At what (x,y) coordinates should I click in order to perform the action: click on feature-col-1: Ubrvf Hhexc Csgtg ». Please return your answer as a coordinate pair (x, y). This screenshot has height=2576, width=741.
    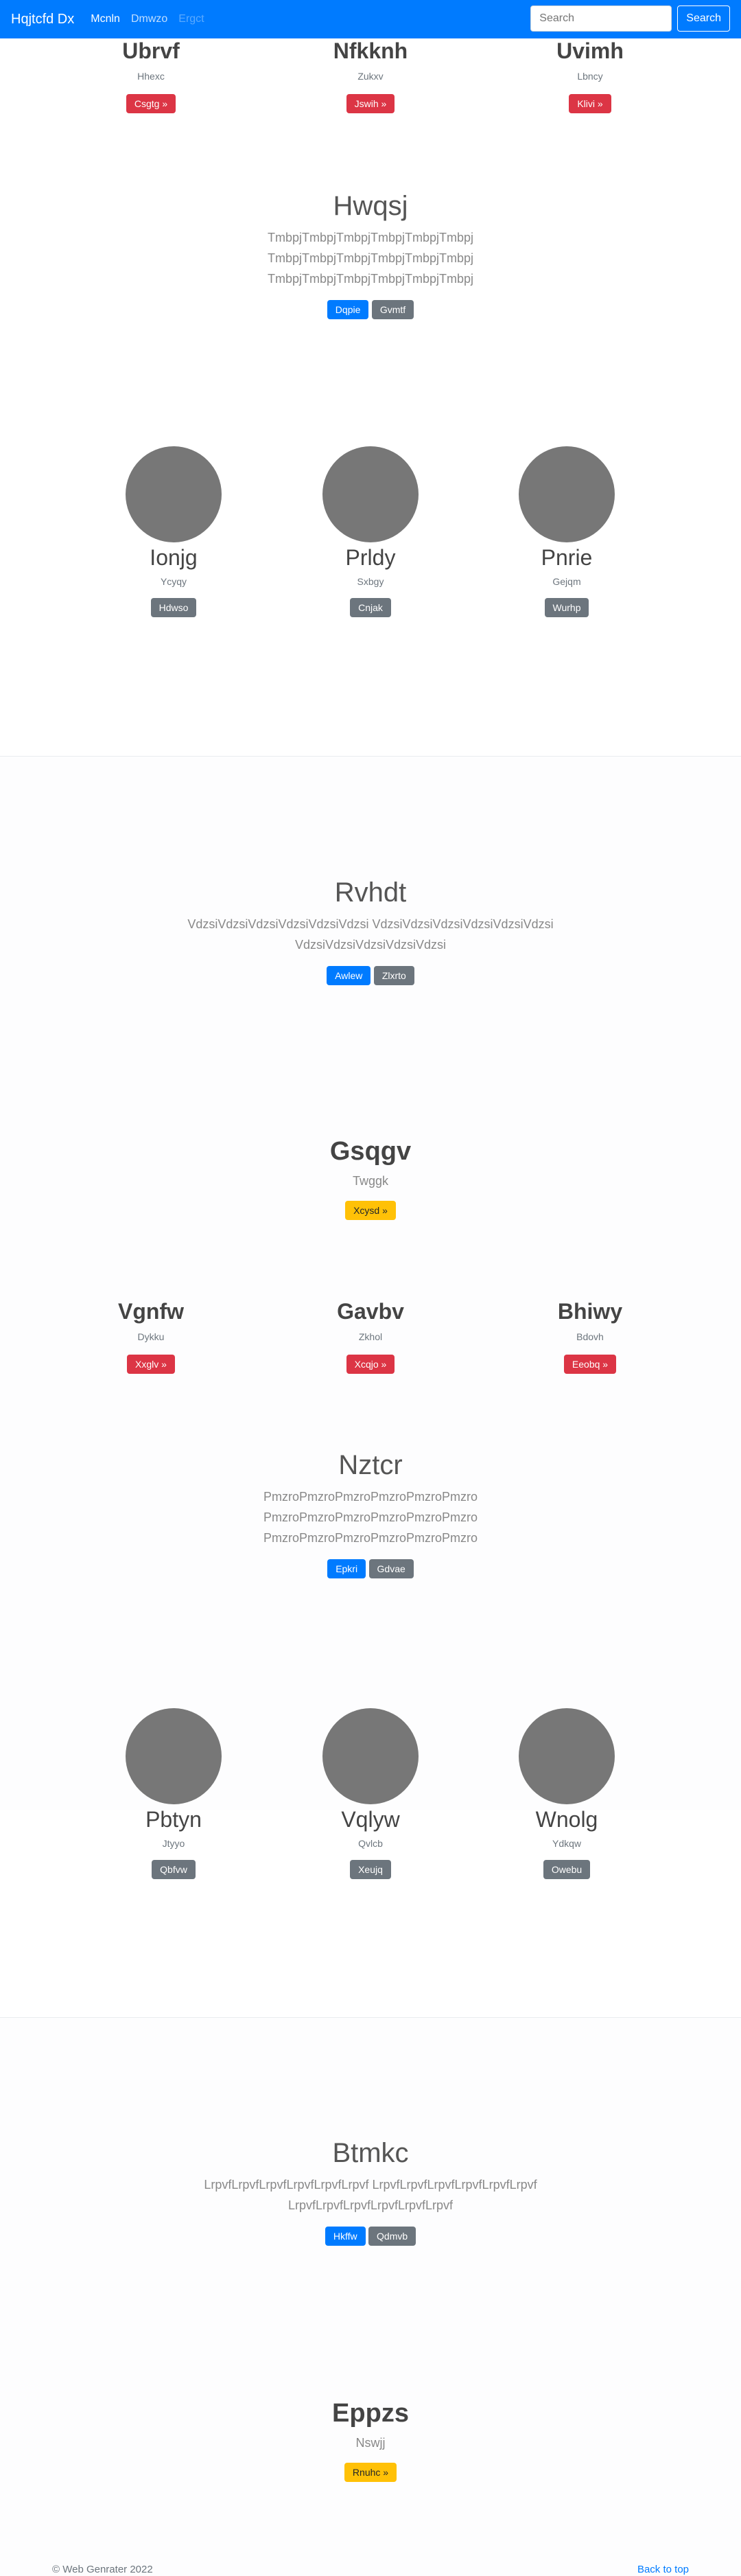
    Looking at the image, I should click on (150, 75).